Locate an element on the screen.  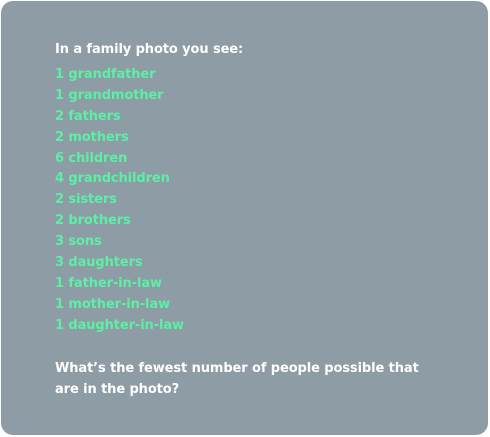
list-item: 1 grandmother is located at coordinates (109, 95).